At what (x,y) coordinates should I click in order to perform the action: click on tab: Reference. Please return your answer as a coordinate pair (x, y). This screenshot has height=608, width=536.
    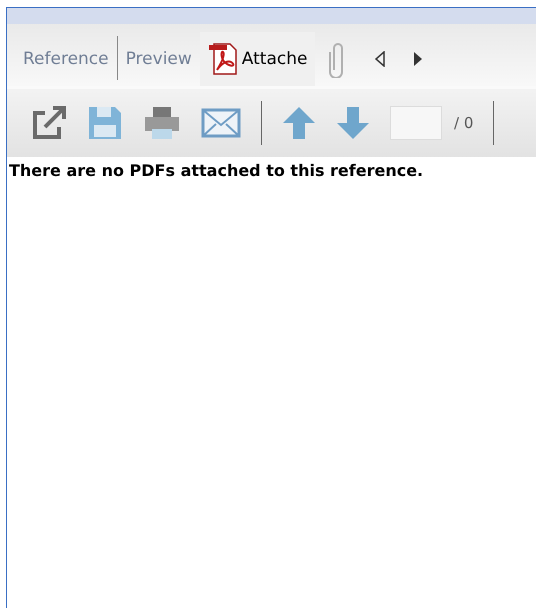
    Looking at the image, I should click on (66, 59).